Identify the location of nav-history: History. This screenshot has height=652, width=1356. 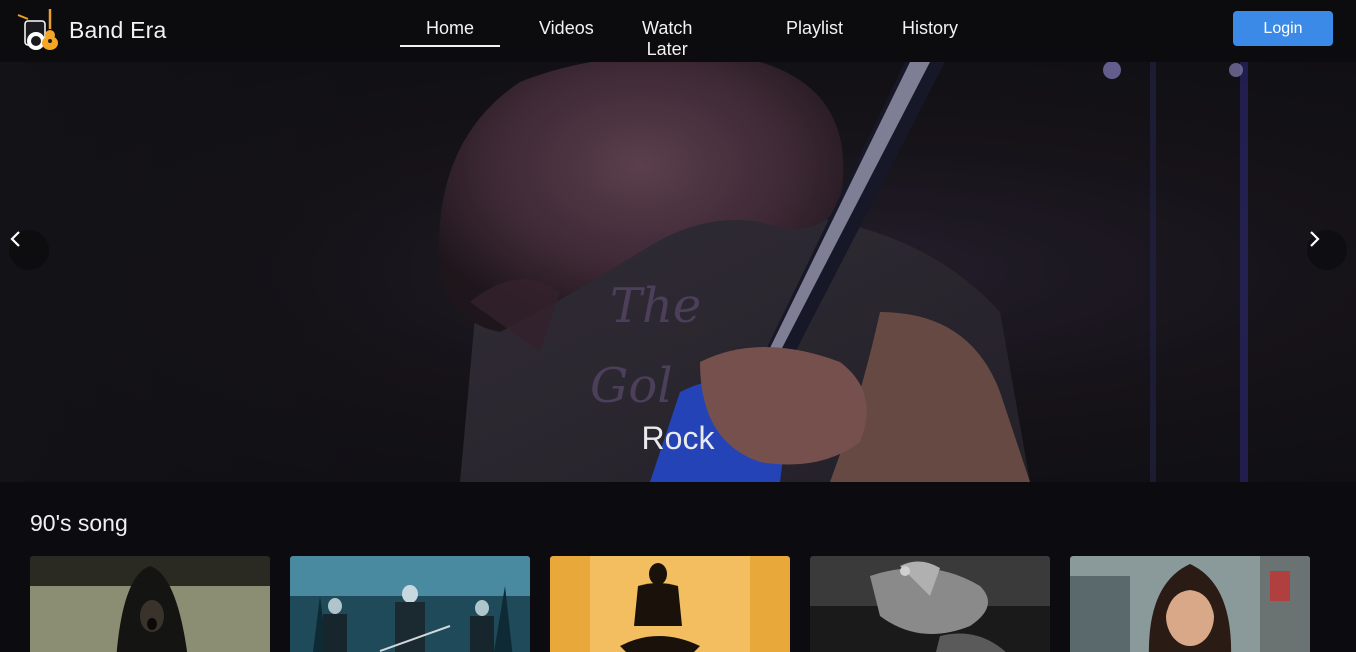
(930, 28).